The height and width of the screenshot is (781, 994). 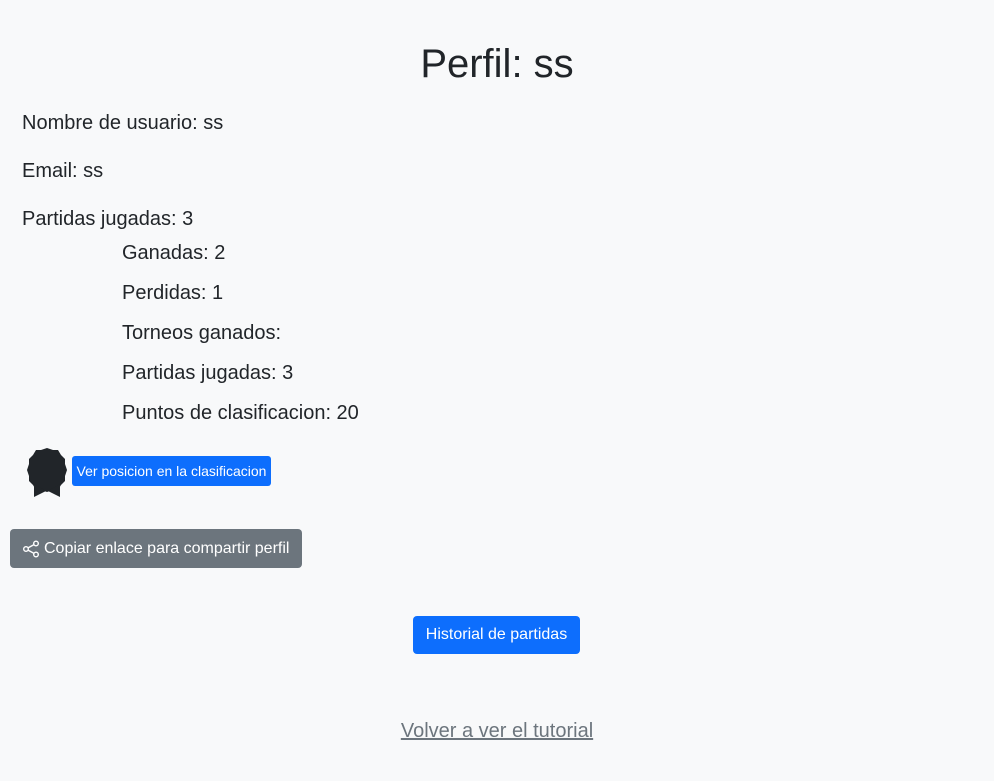 What do you see at coordinates (497, 64) in the screenshot?
I see `page-title: Perfil: ss` at bounding box center [497, 64].